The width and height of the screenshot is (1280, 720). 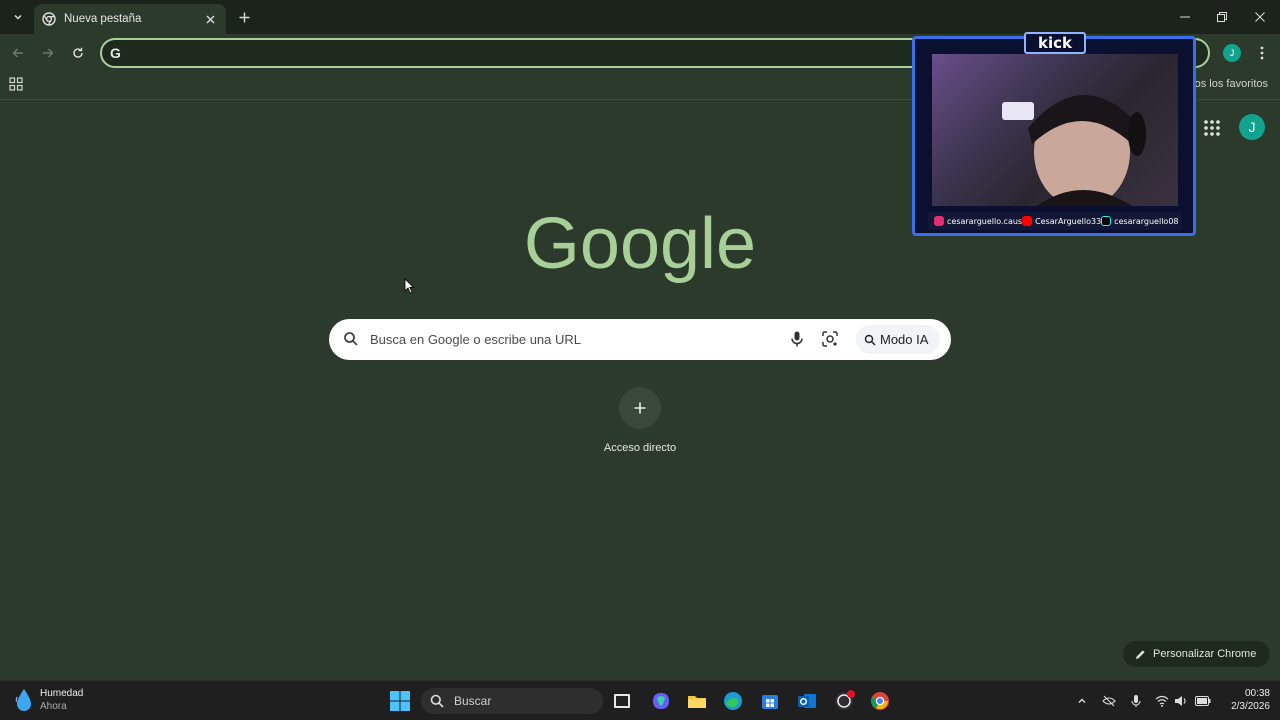 I want to click on add-shortcut-button, so click(x=640, y=408).